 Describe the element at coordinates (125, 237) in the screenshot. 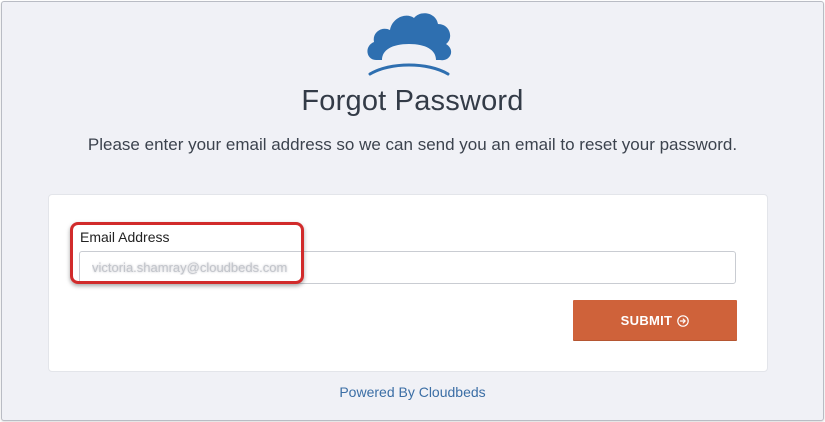

I see `email-label: Email Address` at that location.